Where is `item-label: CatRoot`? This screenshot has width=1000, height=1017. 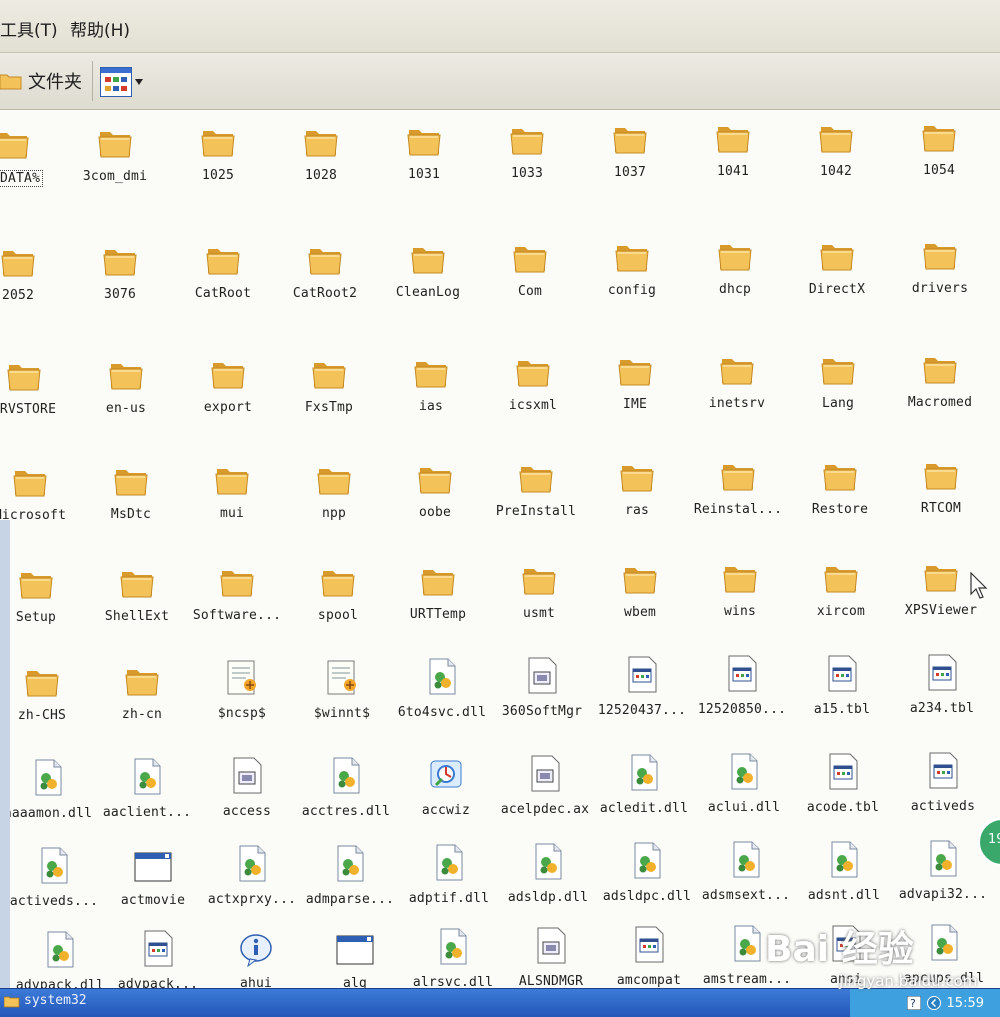
item-label: CatRoot is located at coordinates (223, 293).